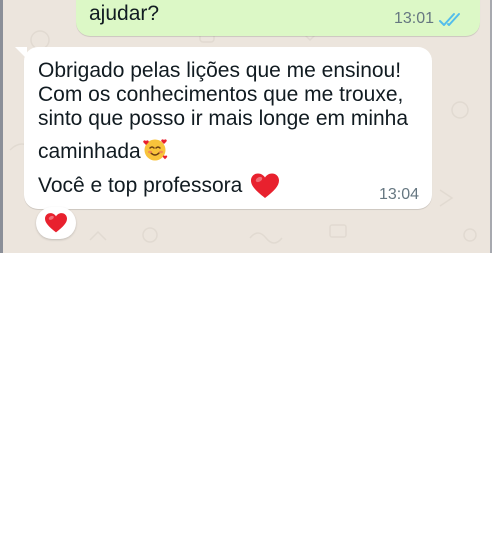 This screenshot has width=492, height=538. I want to click on message-line: caminhada, so click(89, 151).